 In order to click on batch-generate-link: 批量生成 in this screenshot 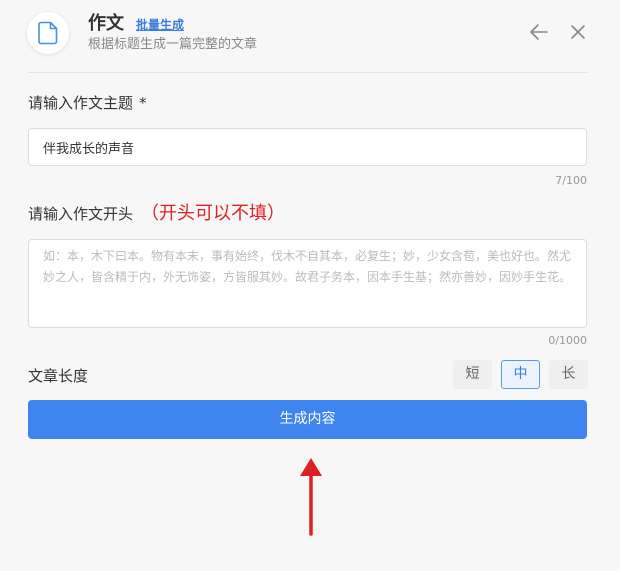, I will do `click(160, 25)`.